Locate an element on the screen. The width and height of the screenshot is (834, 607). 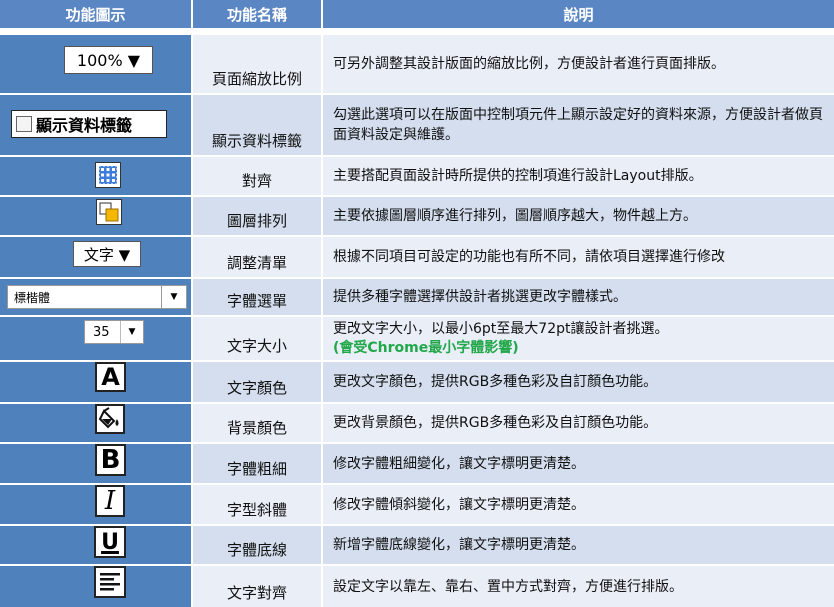
icon-cell: A is located at coordinates (95, 382).